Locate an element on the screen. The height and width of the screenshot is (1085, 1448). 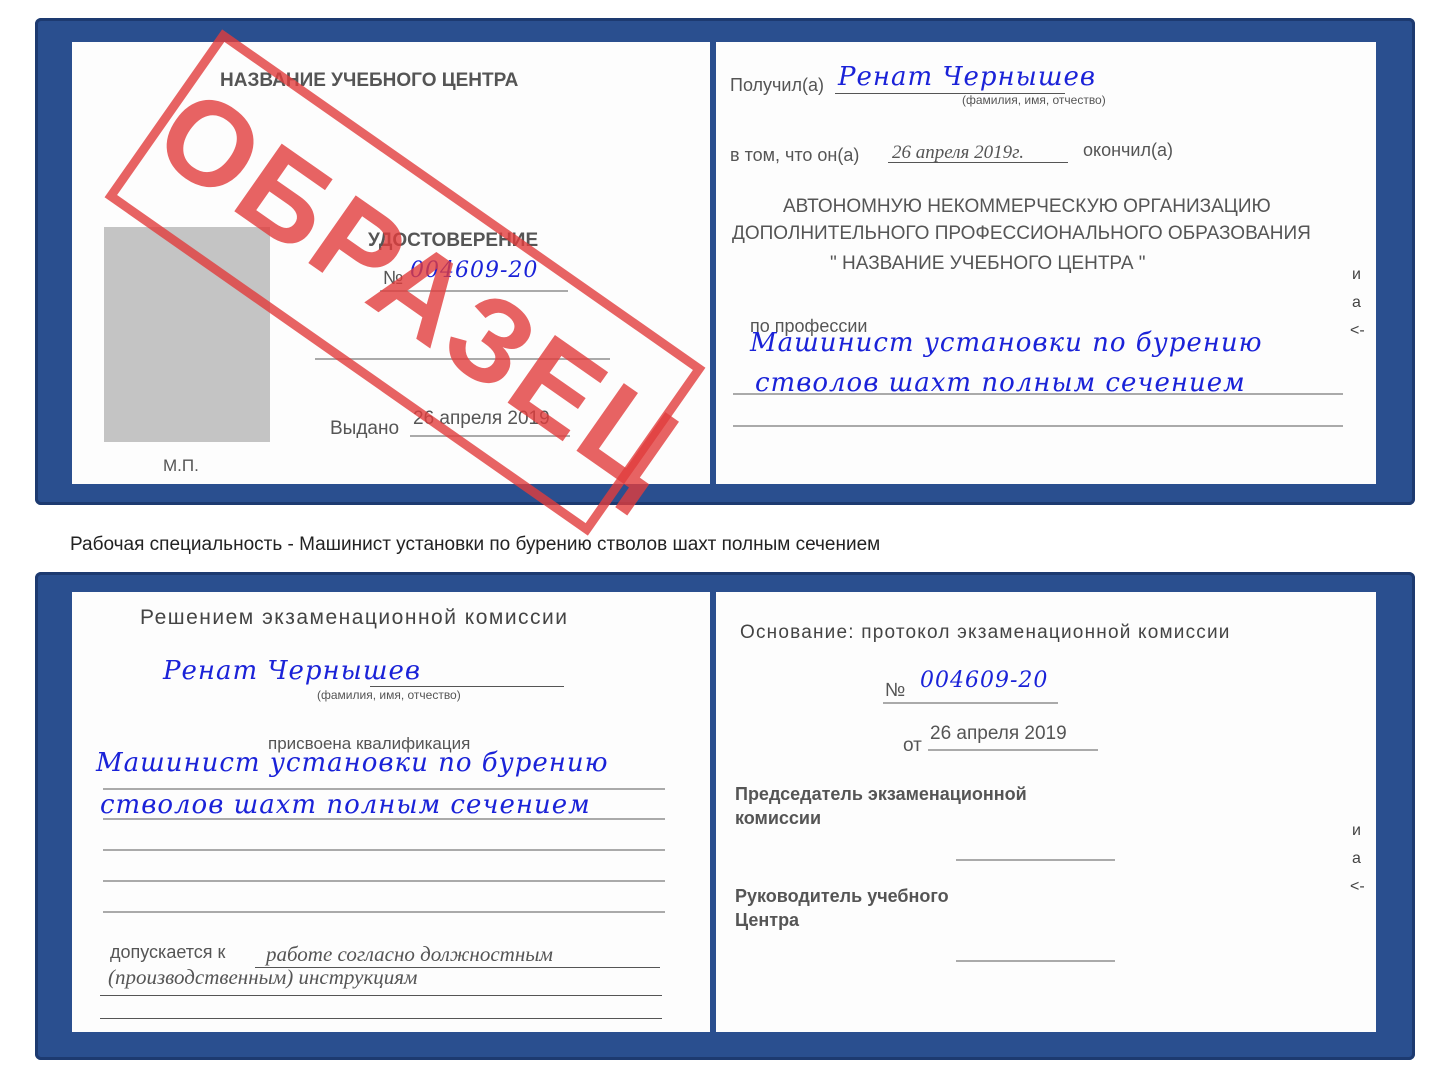
protocol-date: 26 апреля 2019 is located at coordinates (998, 733).